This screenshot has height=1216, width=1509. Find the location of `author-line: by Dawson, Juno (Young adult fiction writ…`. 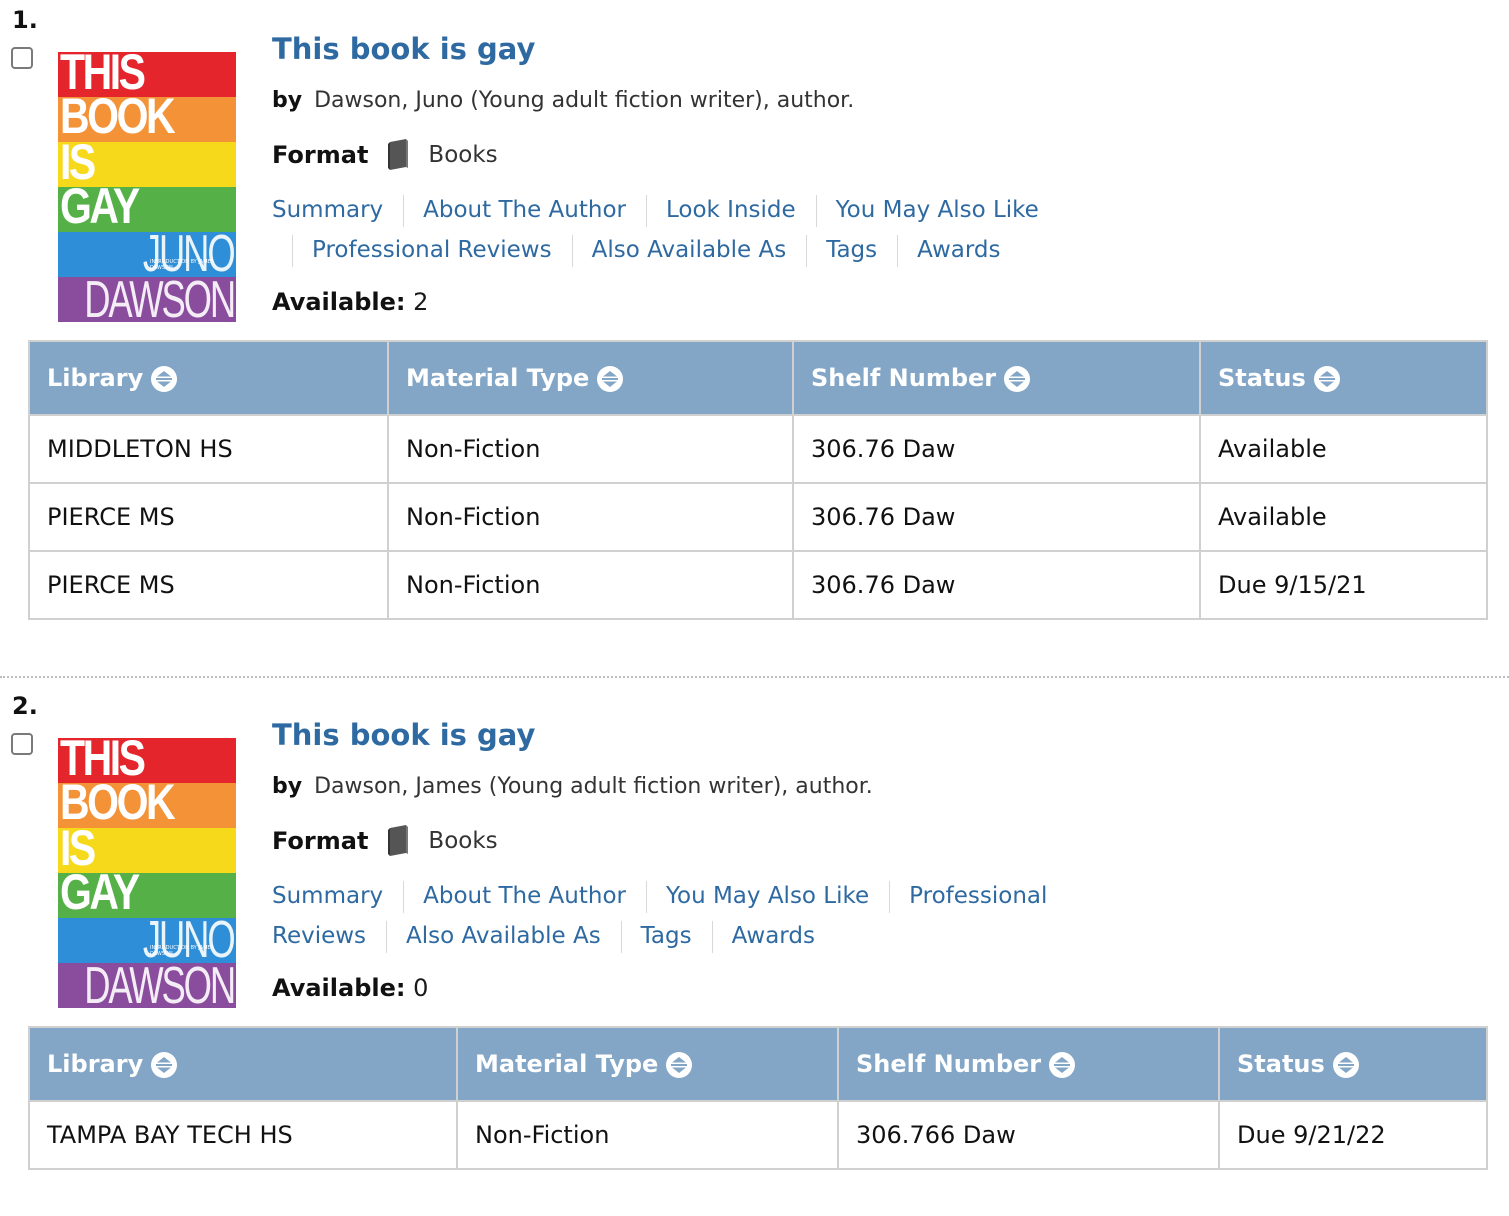

author-line: by Dawson, Juno (Young adult fiction writ… is located at coordinates (563, 100).